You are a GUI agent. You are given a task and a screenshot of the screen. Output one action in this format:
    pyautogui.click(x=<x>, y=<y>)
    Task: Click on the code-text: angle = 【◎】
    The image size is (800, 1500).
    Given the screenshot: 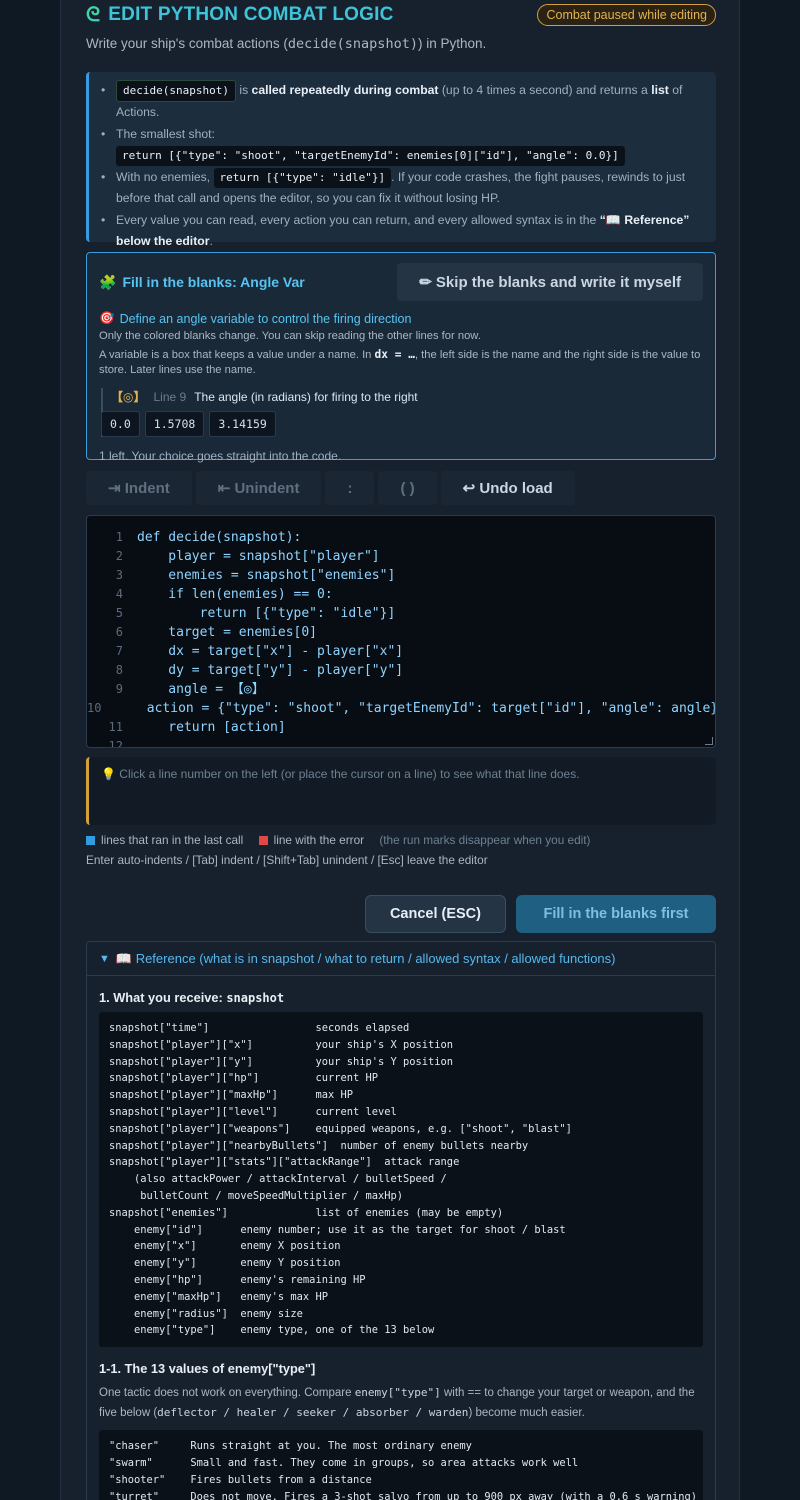 What is the action you would take?
    pyautogui.click(x=193, y=689)
    